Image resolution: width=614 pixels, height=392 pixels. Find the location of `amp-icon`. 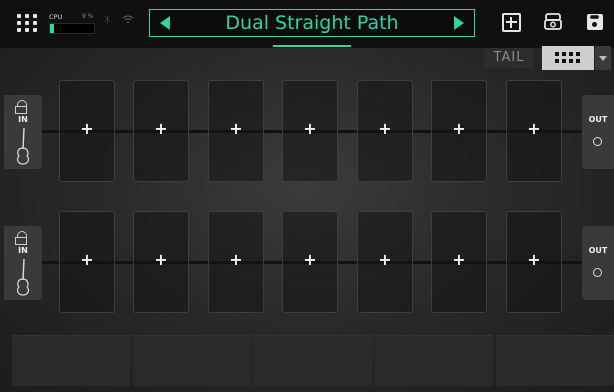

amp-icon is located at coordinates (553, 21).